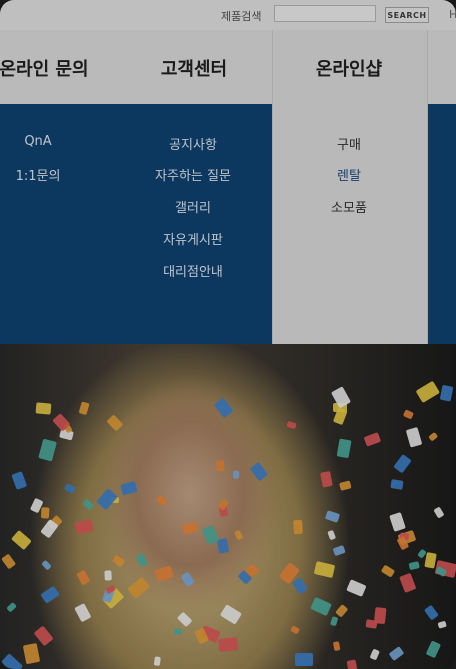  I want to click on search-label: 제품검색, so click(241, 16).